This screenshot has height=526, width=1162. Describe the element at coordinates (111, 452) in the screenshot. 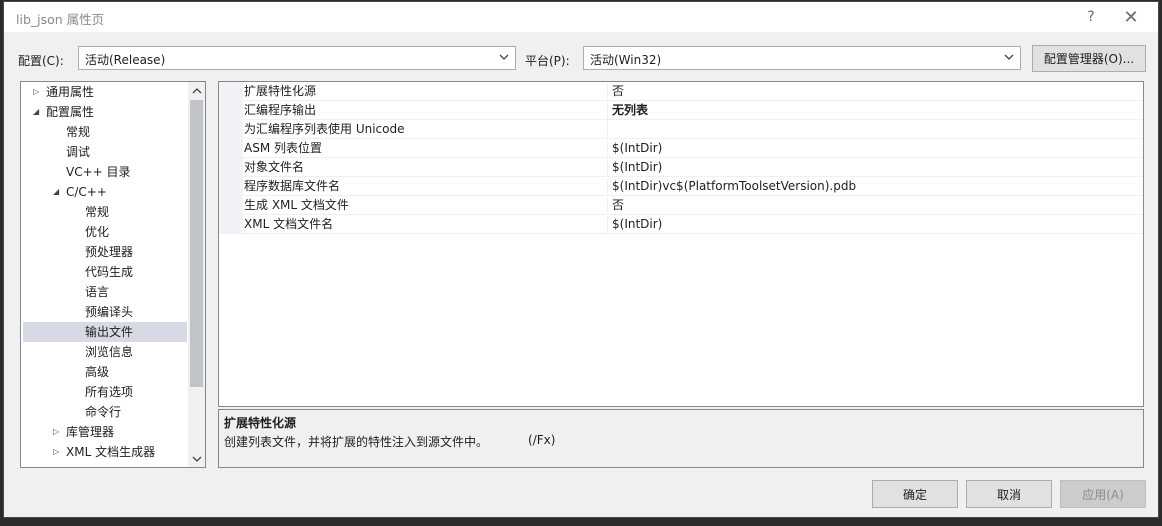

I see `tree-item-label: XML 文档生成器` at that location.